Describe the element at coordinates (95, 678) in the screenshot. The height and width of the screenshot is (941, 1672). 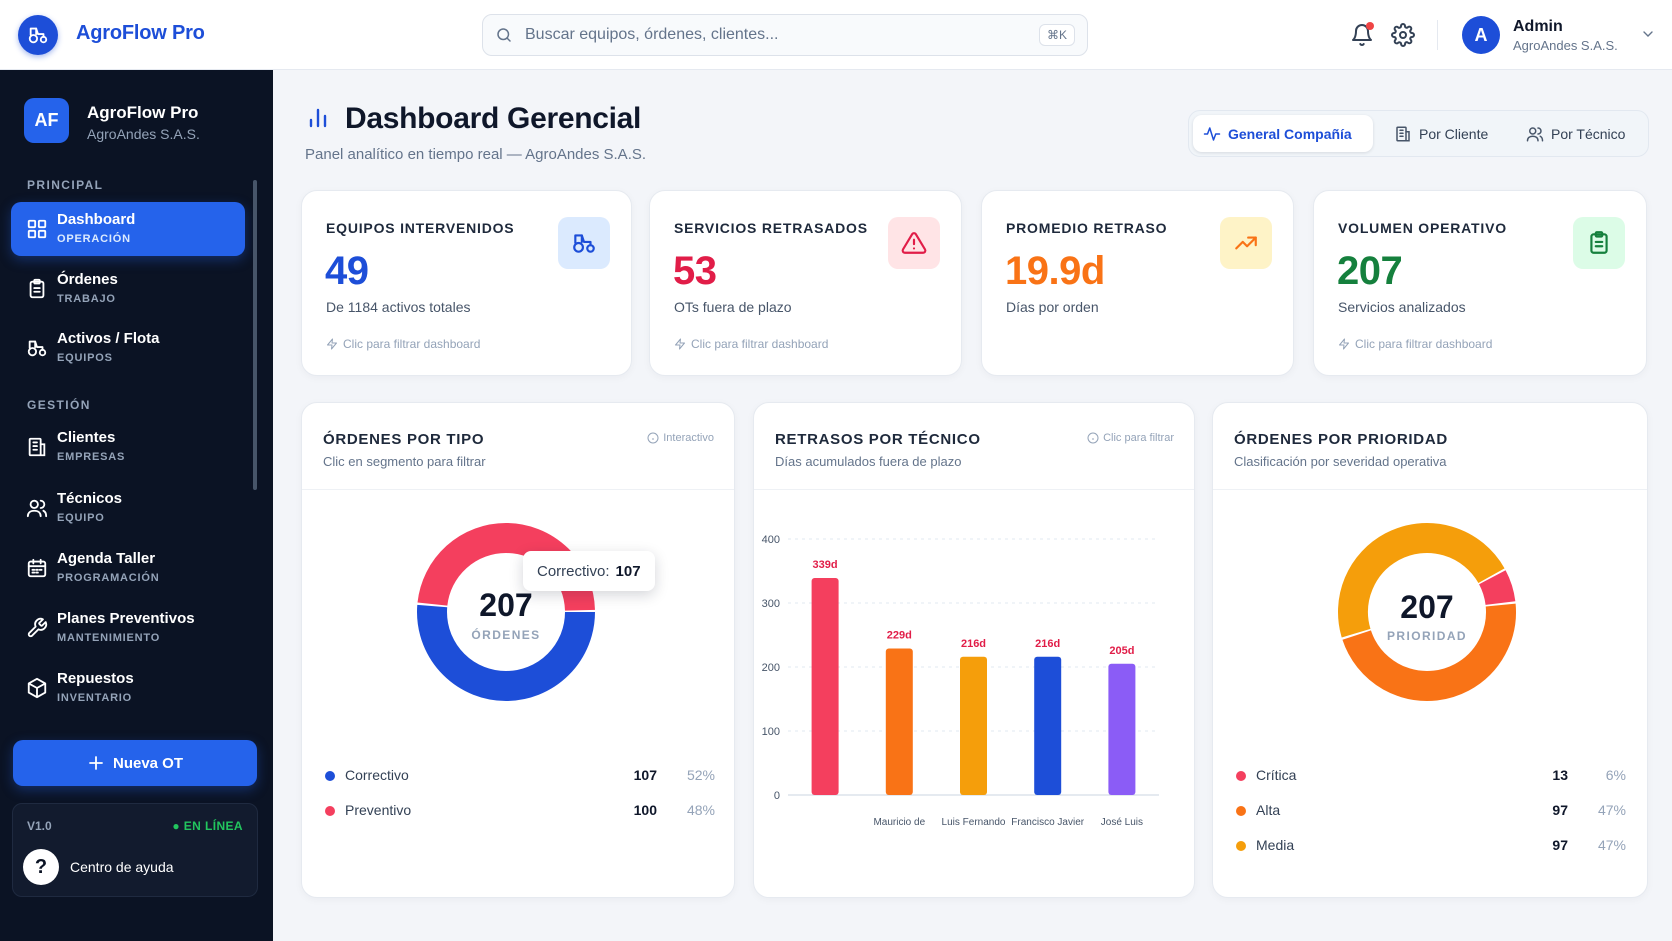
I see `sidebar-item-label: Repuestos` at that location.